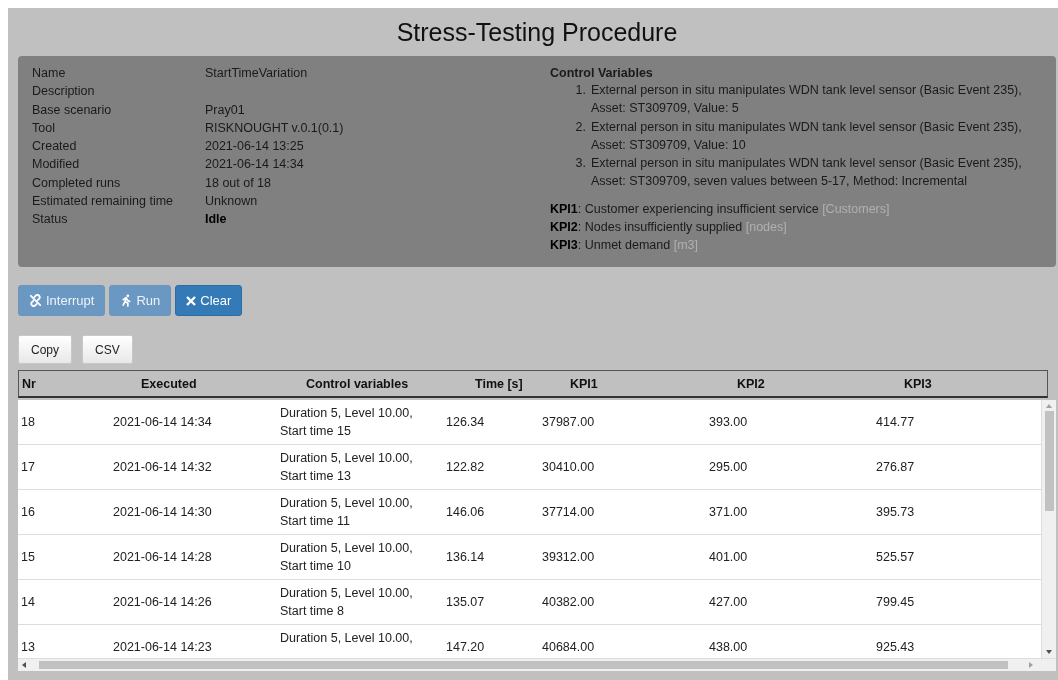 The image size is (1058, 680). Describe the element at coordinates (466, 467) in the screenshot. I see `table-cell-text: 122.82` at that location.